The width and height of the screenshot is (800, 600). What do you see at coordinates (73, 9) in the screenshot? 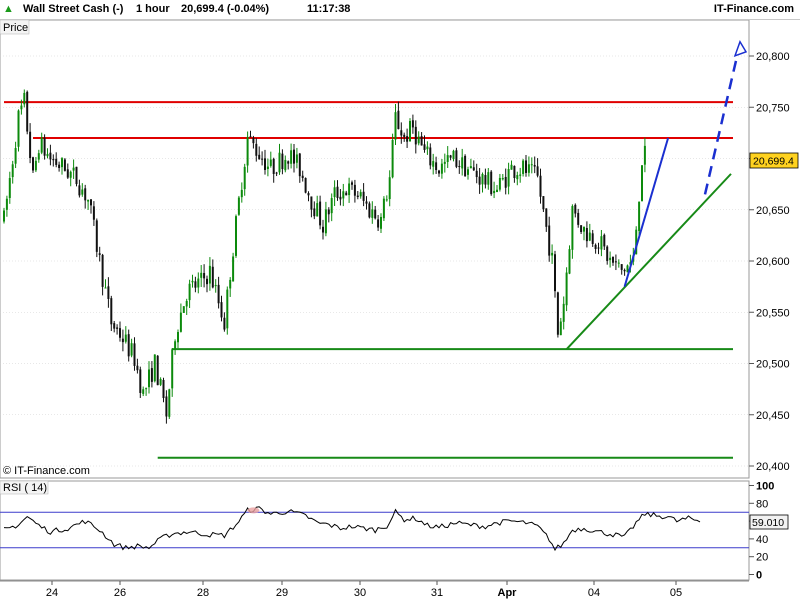
I see `instrument-name: Wall Street Cash (-)` at bounding box center [73, 9].